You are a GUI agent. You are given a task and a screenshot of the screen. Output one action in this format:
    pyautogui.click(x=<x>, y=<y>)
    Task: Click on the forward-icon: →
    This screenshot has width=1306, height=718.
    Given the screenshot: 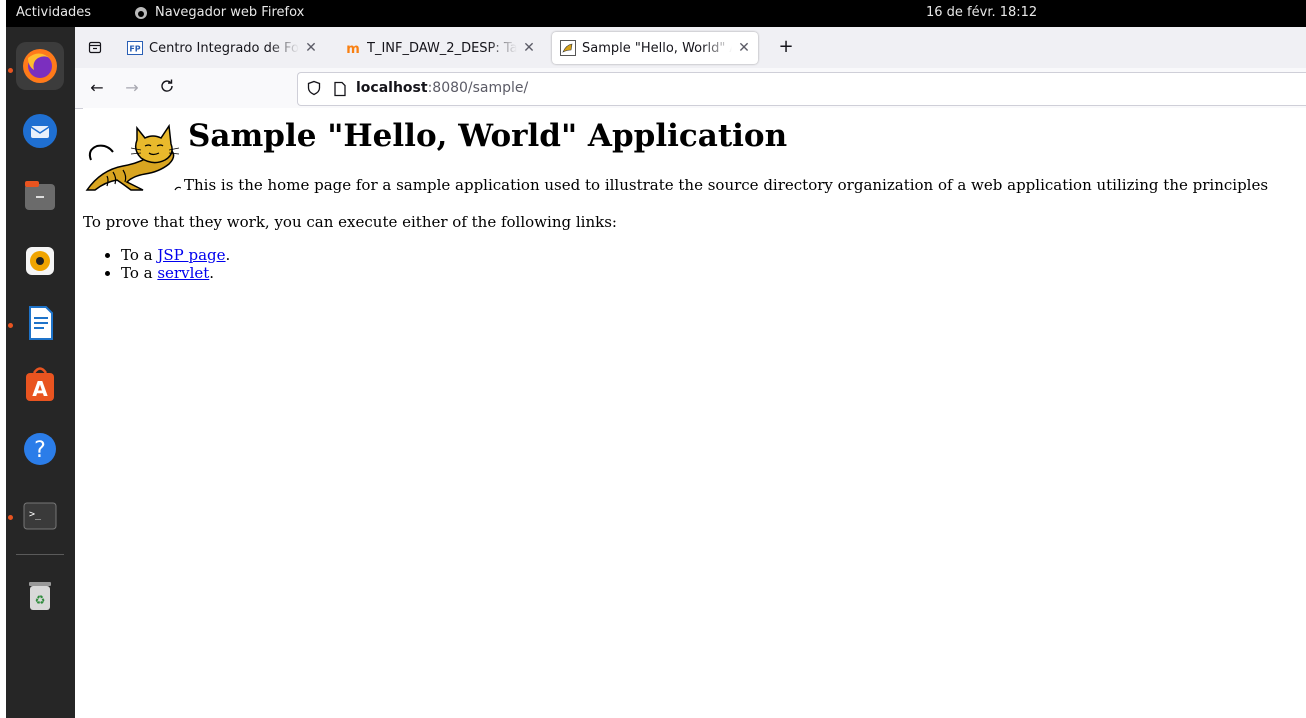 What is the action you would take?
    pyautogui.click(x=132, y=88)
    